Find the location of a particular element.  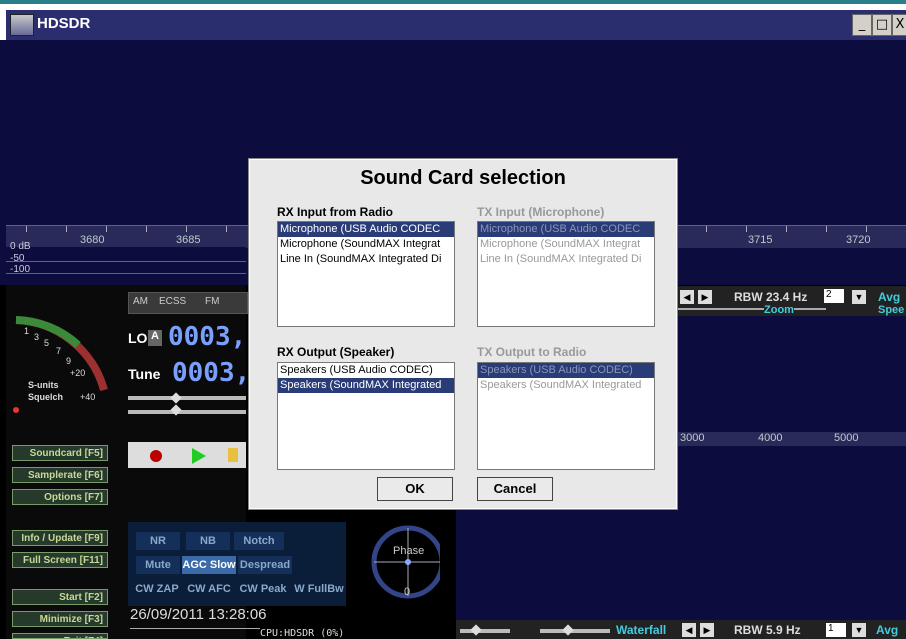

w-fullbw-button: W FullBw is located at coordinates (319, 589).